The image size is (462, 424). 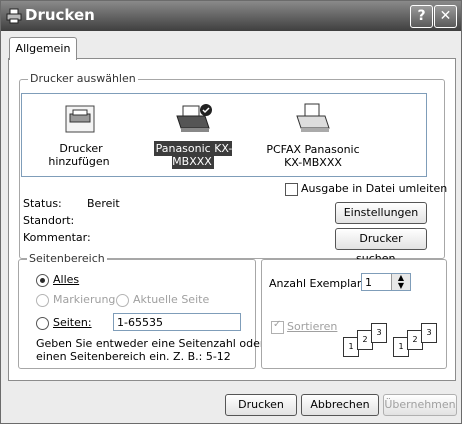 I want to click on radio-current-page, so click(x=122, y=300).